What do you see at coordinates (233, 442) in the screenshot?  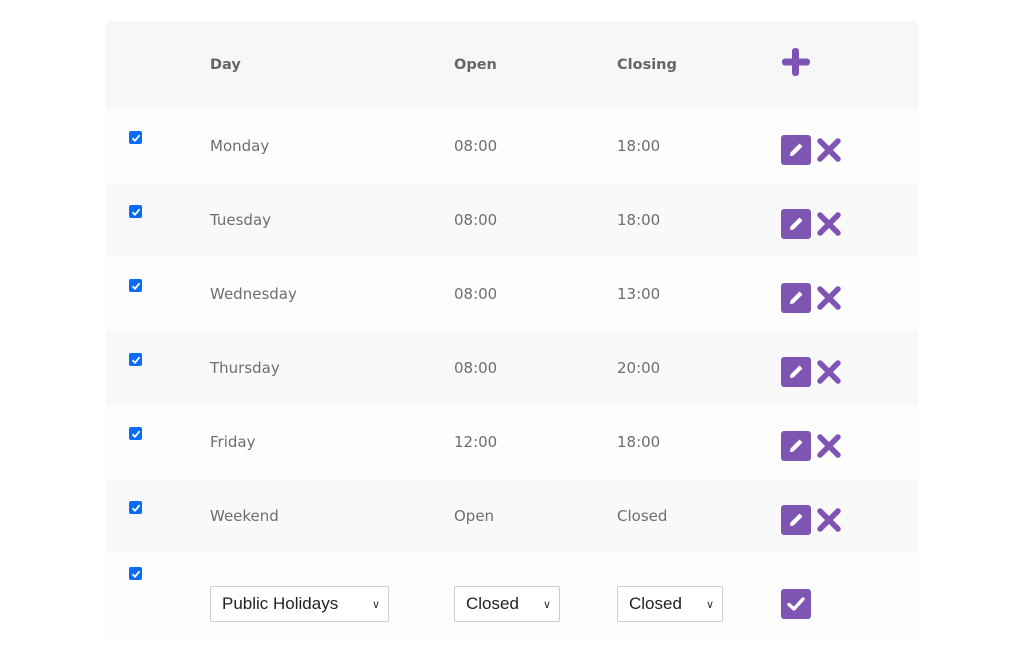 I see `day-cell: Friday` at bounding box center [233, 442].